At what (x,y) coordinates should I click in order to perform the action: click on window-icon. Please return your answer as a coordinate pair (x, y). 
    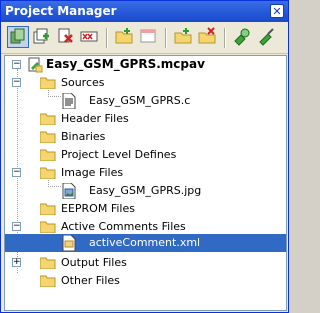
    Looking at the image, I should click on (149, 37).